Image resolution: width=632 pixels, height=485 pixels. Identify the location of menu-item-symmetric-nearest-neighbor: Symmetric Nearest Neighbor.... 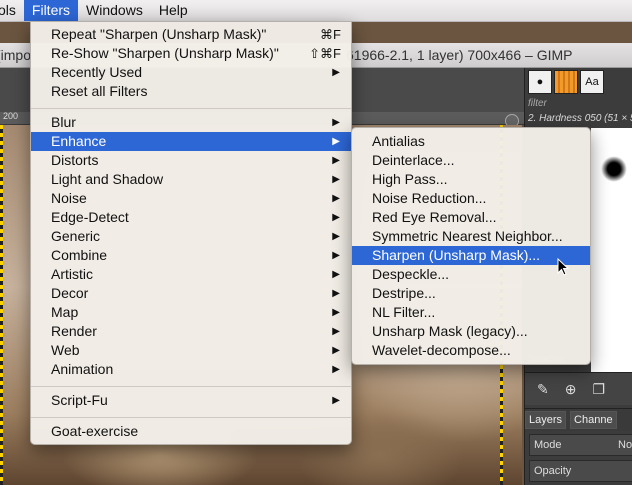
(471, 236).